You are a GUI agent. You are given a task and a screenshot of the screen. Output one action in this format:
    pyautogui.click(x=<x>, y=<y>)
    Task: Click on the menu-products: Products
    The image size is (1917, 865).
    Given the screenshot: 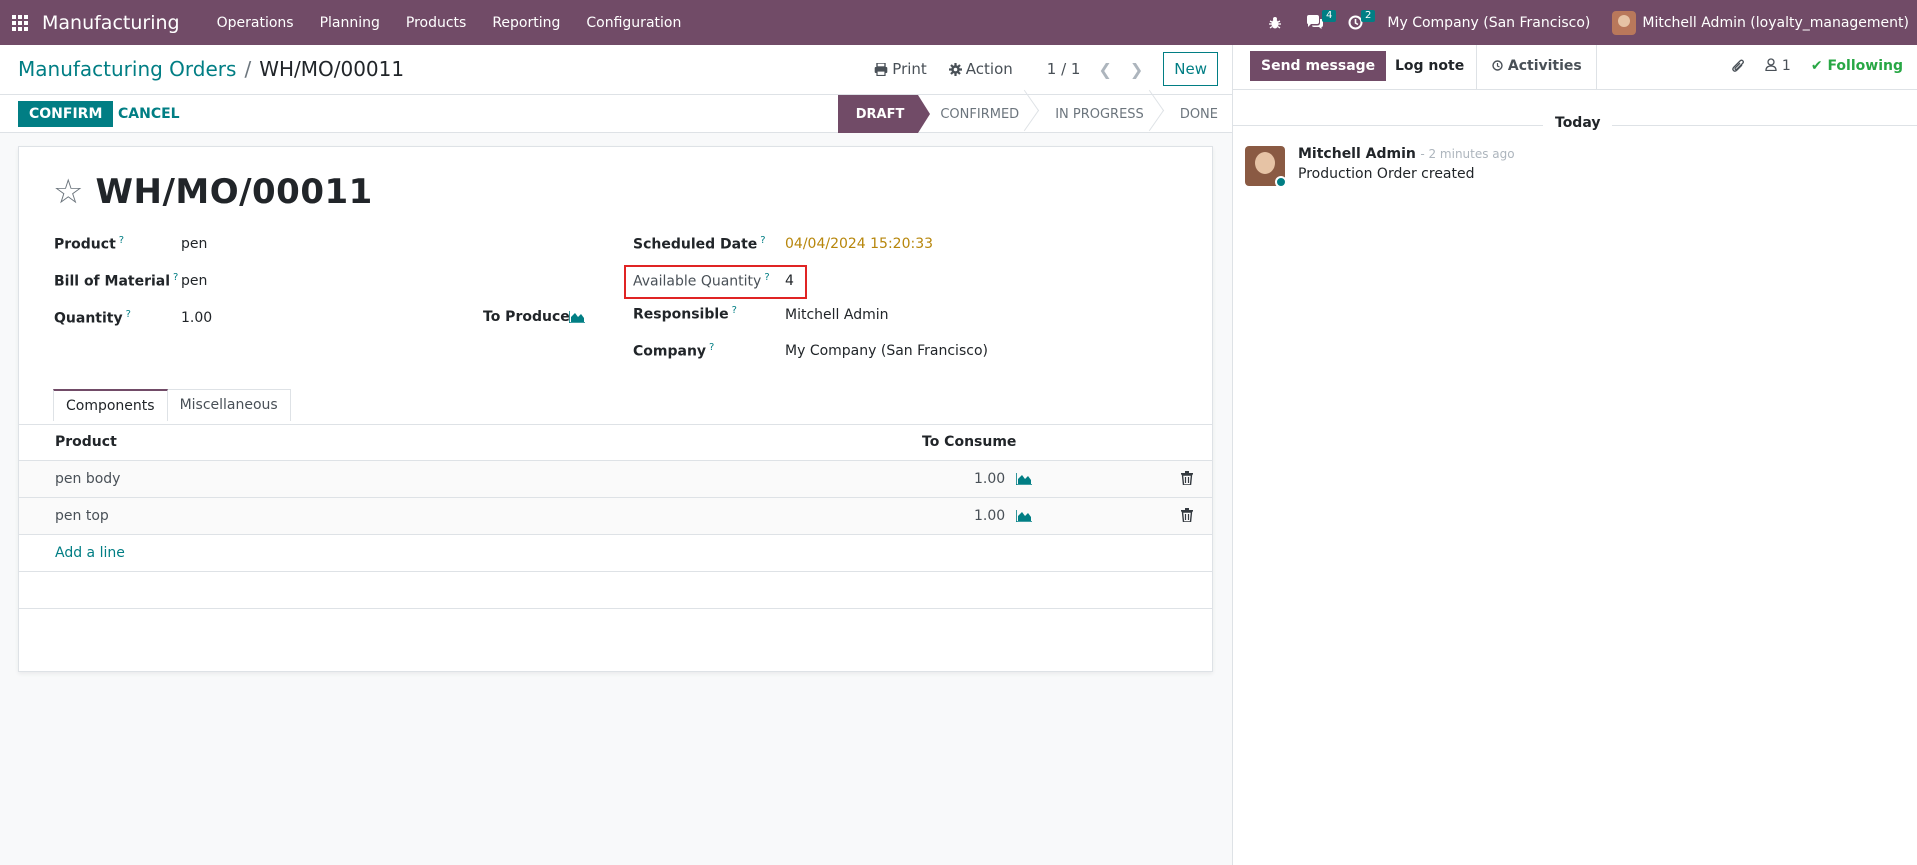 What is the action you would take?
    pyautogui.click(x=436, y=22)
    